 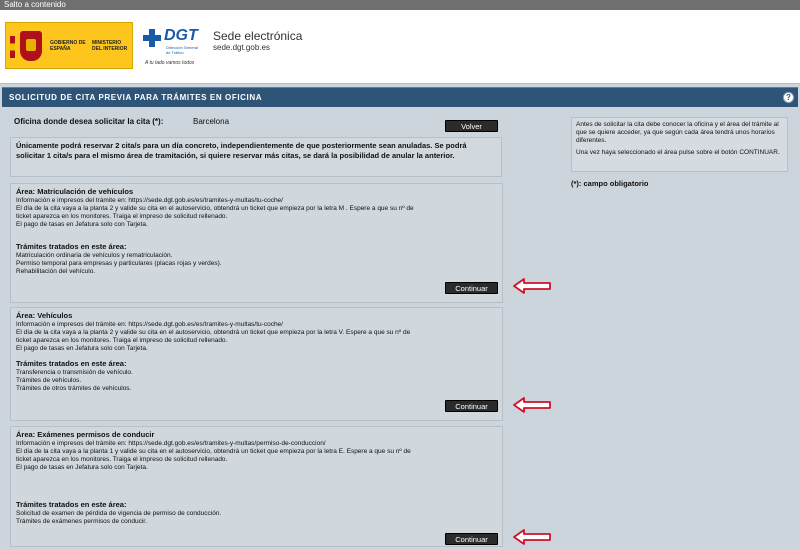 I want to click on site-title: Sede electrónica, so click(x=258, y=36).